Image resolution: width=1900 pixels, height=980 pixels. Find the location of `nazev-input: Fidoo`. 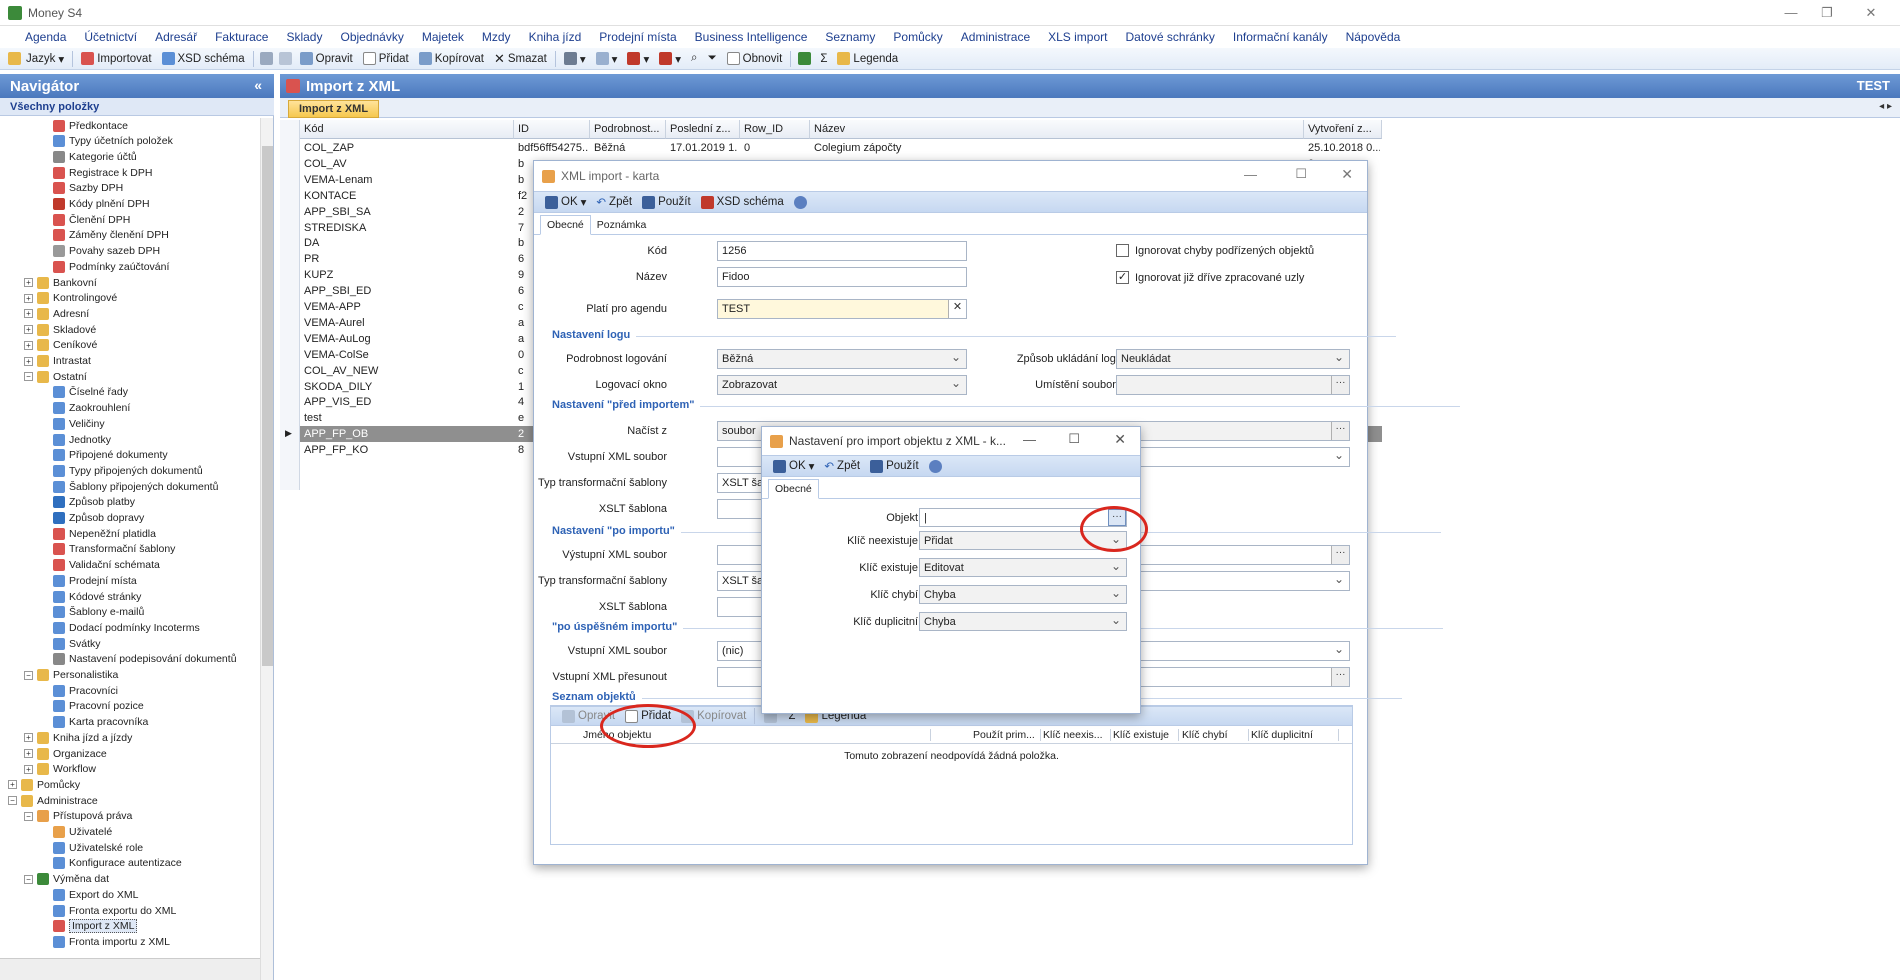

nazev-input: Fidoo is located at coordinates (842, 277).